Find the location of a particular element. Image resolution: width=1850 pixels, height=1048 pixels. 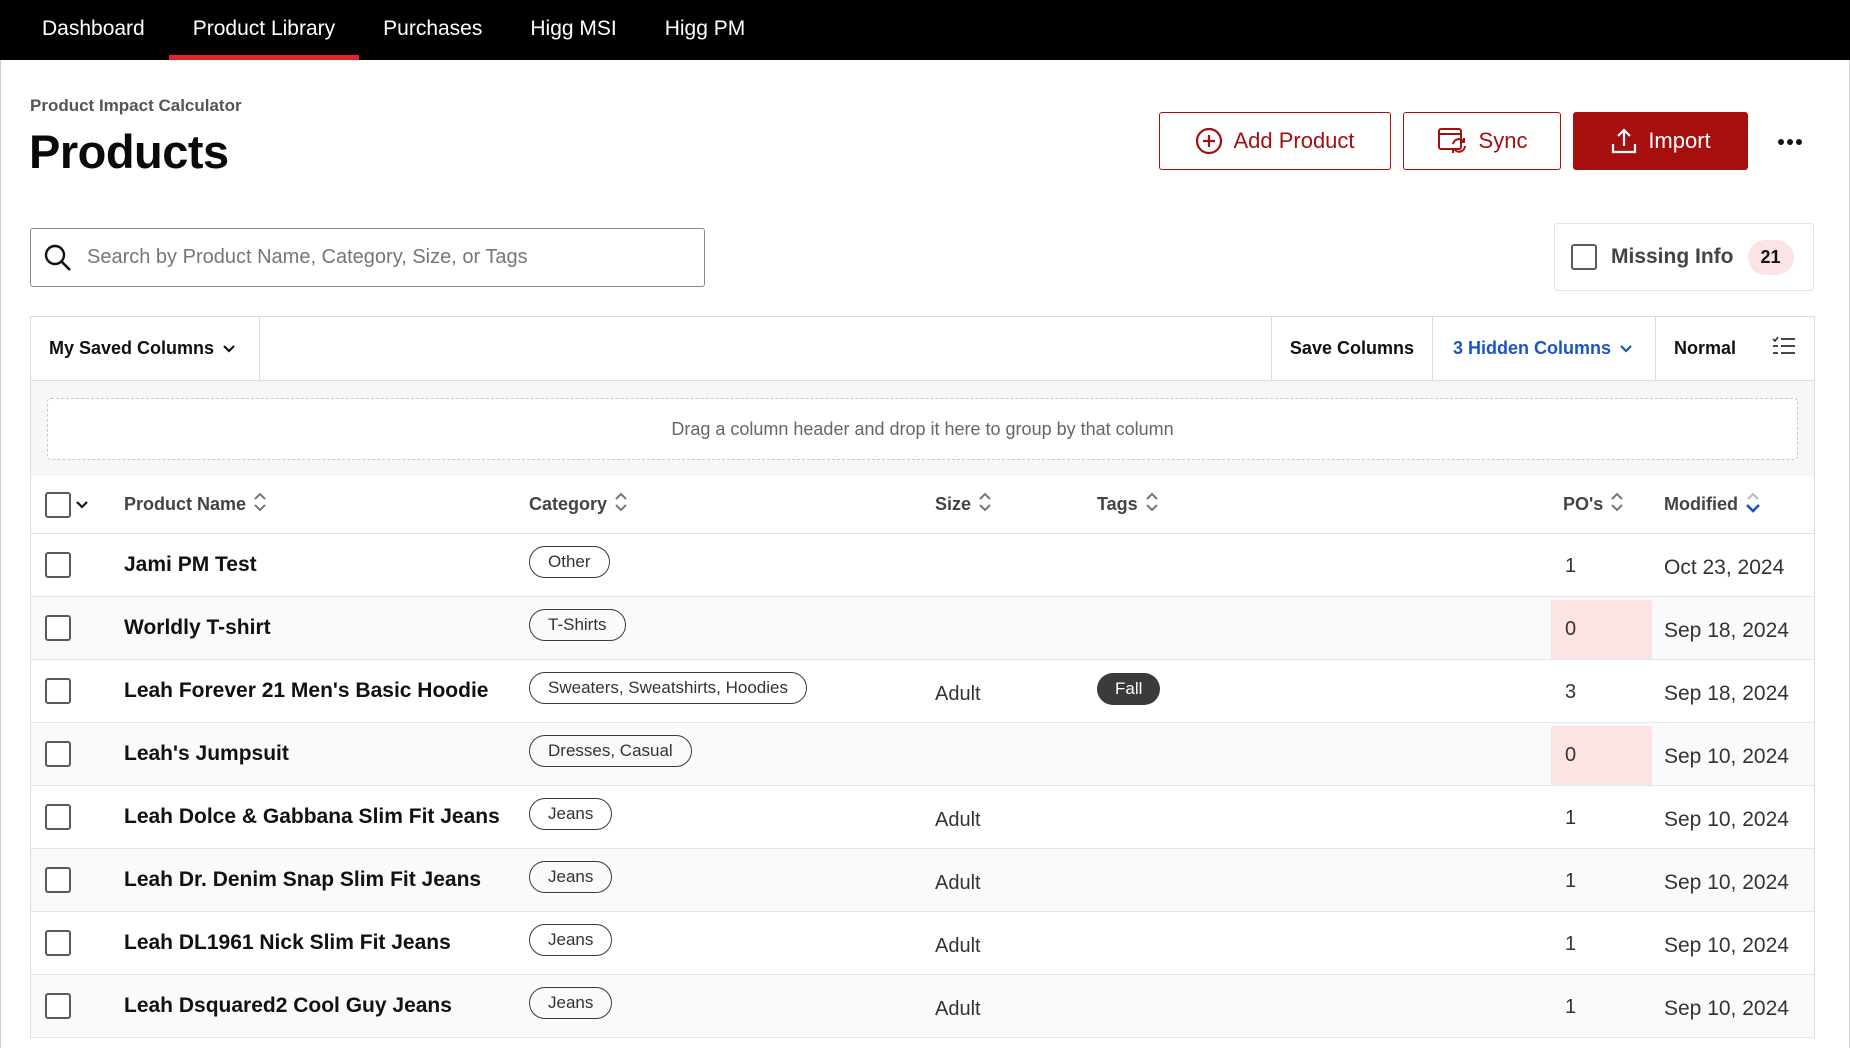

tag-pill: Fall is located at coordinates (1129, 689).